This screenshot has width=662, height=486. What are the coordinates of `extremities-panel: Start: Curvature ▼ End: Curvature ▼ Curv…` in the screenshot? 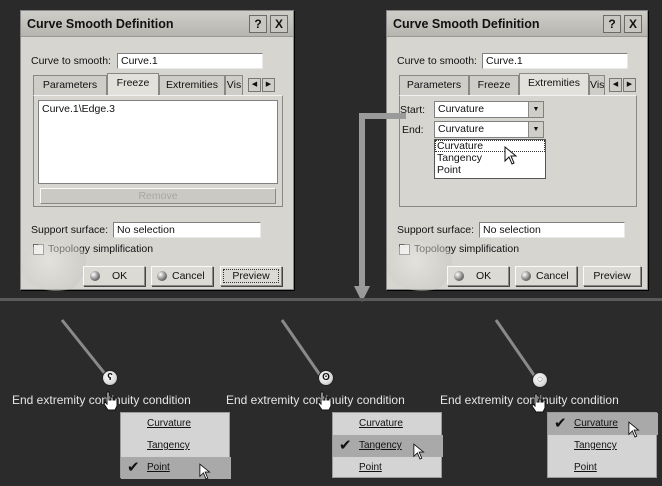 It's located at (518, 151).